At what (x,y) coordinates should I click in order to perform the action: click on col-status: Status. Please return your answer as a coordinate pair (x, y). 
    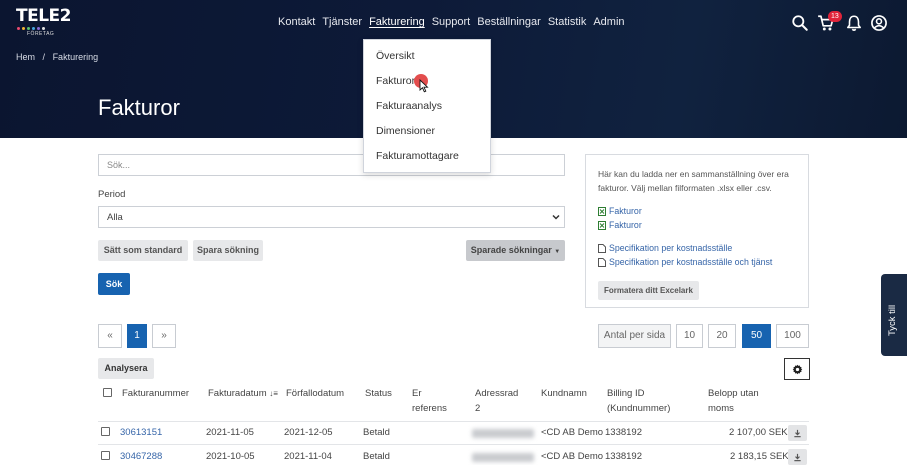
    Looking at the image, I should click on (378, 393).